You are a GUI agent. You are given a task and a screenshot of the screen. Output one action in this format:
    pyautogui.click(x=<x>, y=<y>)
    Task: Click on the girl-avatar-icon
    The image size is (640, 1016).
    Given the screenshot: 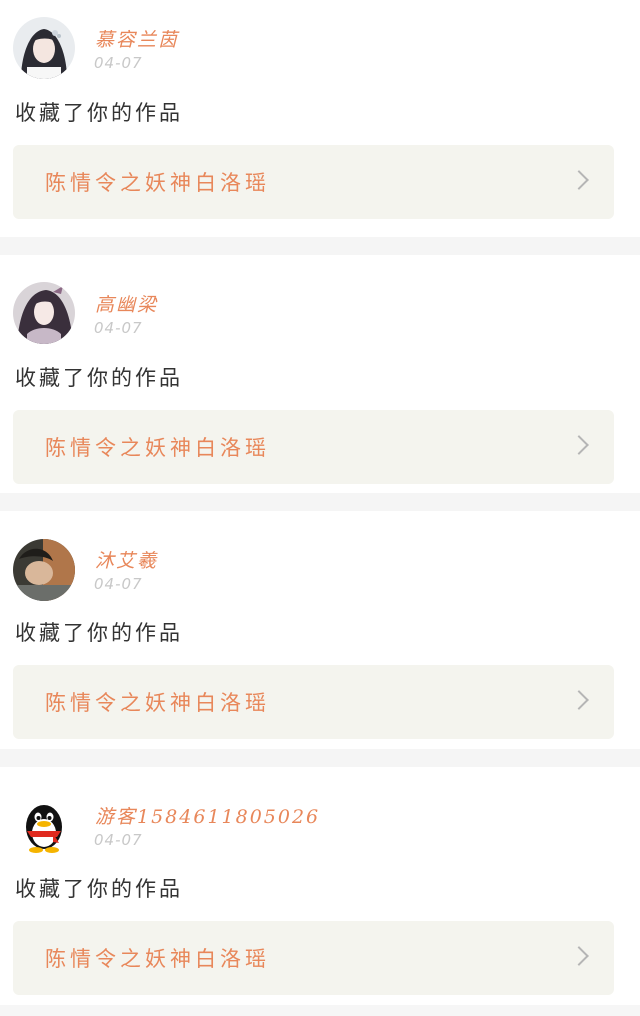 What is the action you would take?
    pyautogui.click(x=44, y=48)
    